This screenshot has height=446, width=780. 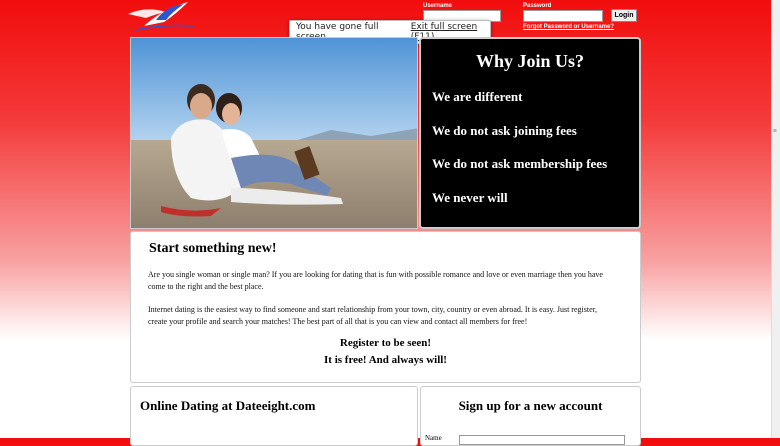 What do you see at coordinates (775, 131) in the screenshot?
I see `scroll-grip-icon: ≡` at bounding box center [775, 131].